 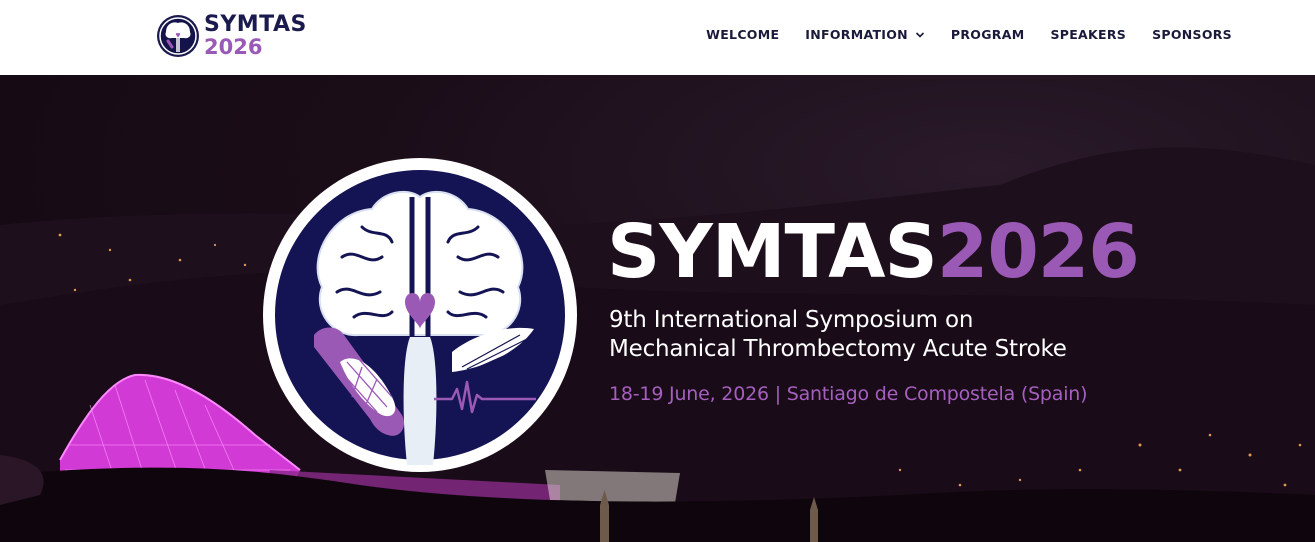 What do you see at coordinates (919, 34) in the screenshot?
I see `chevron-down-icon` at bounding box center [919, 34].